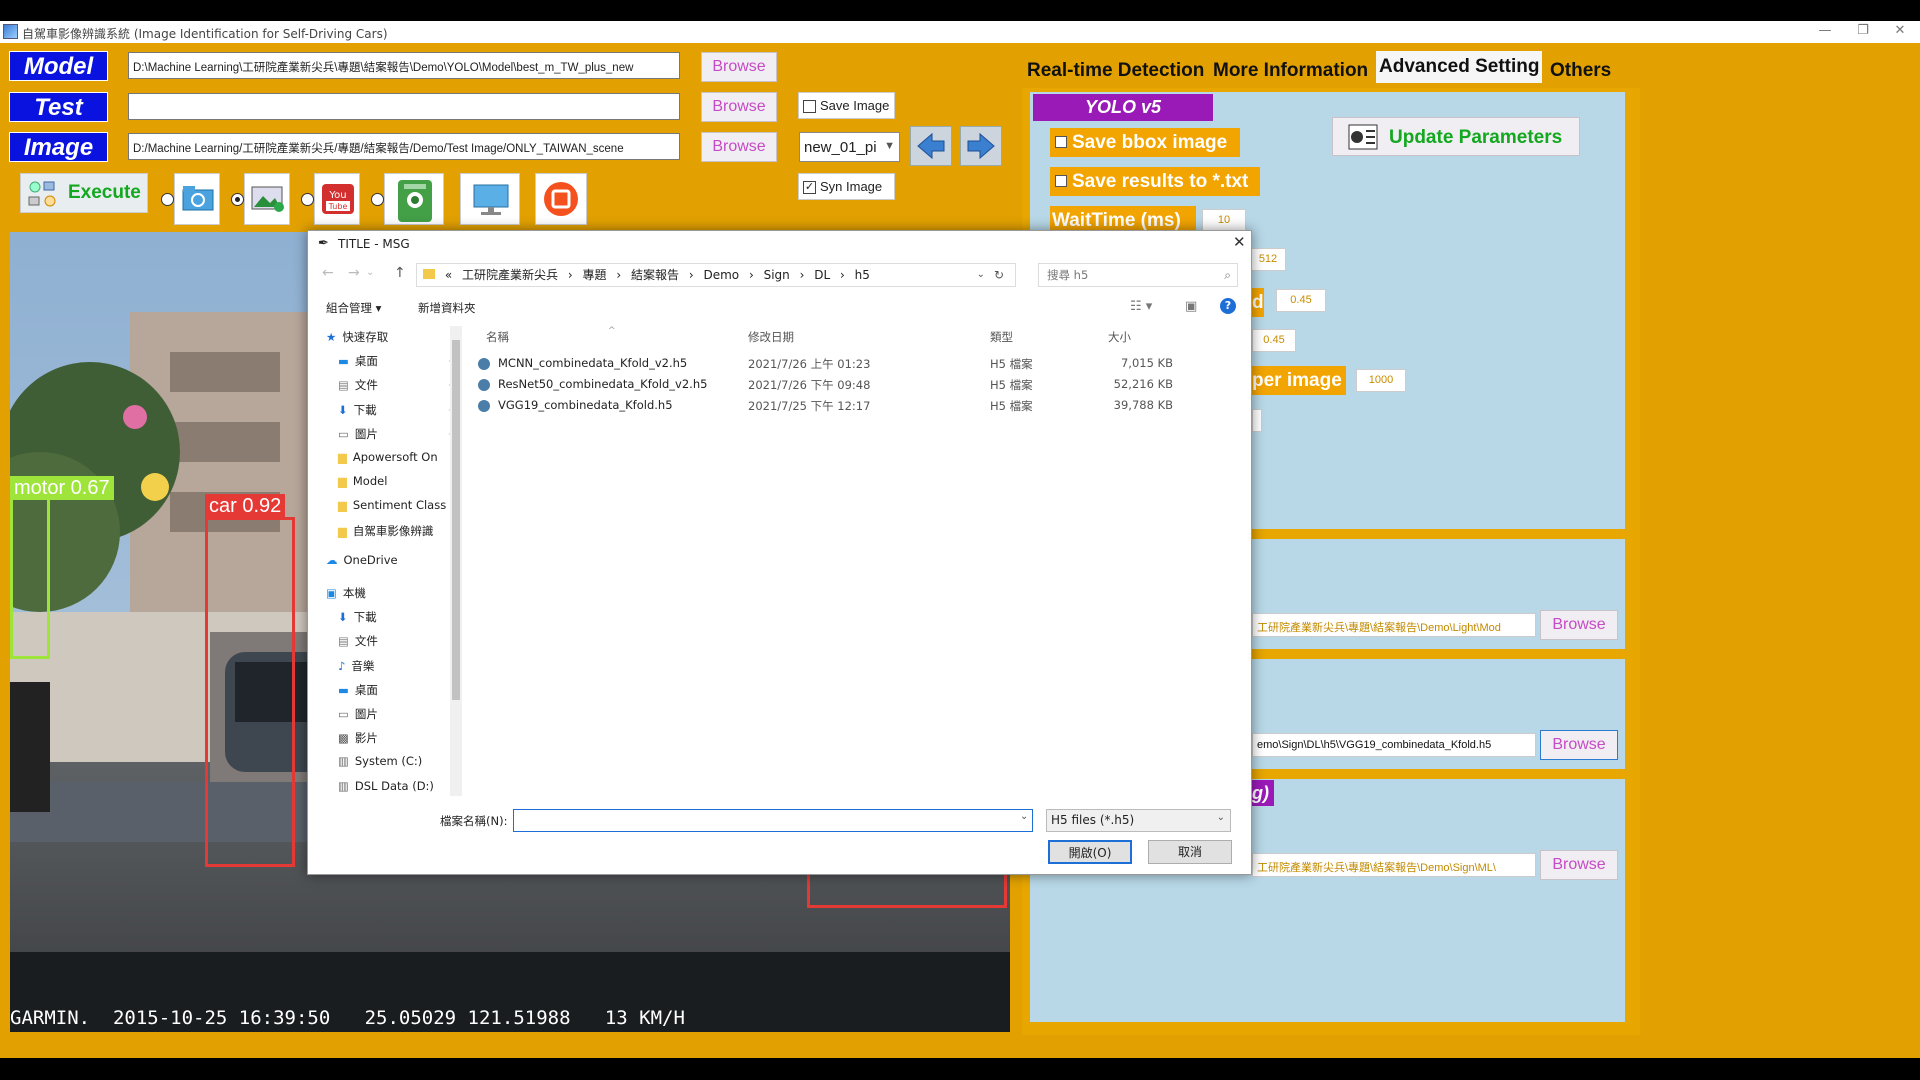 This screenshot has width=1920, height=1080. I want to click on save-bbox-checkbox: Save bbox image, so click(1145, 142).